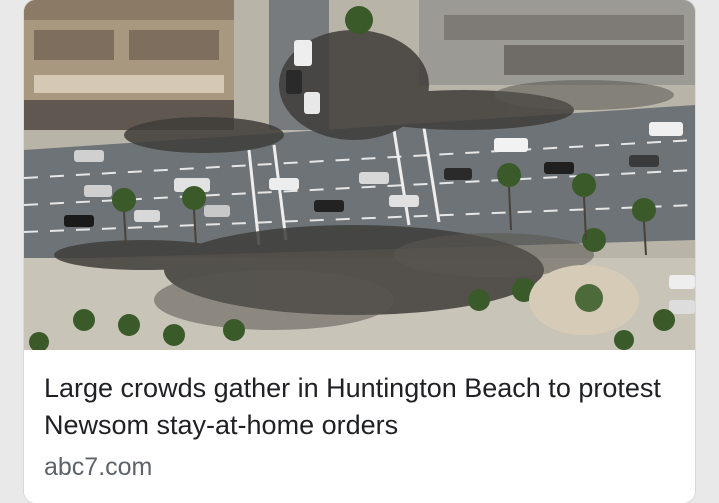 The height and width of the screenshot is (503, 719). I want to click on article-source: abc7.com, so click(98, 467).